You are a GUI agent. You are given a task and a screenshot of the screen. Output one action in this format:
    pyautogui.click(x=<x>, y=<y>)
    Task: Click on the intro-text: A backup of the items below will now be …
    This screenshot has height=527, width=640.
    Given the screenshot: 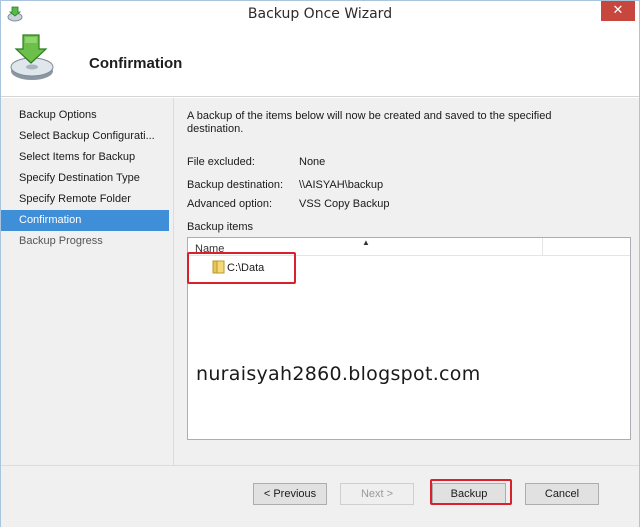 What is the action you would take?
    pyautogui.click(x=369, y=122)
    